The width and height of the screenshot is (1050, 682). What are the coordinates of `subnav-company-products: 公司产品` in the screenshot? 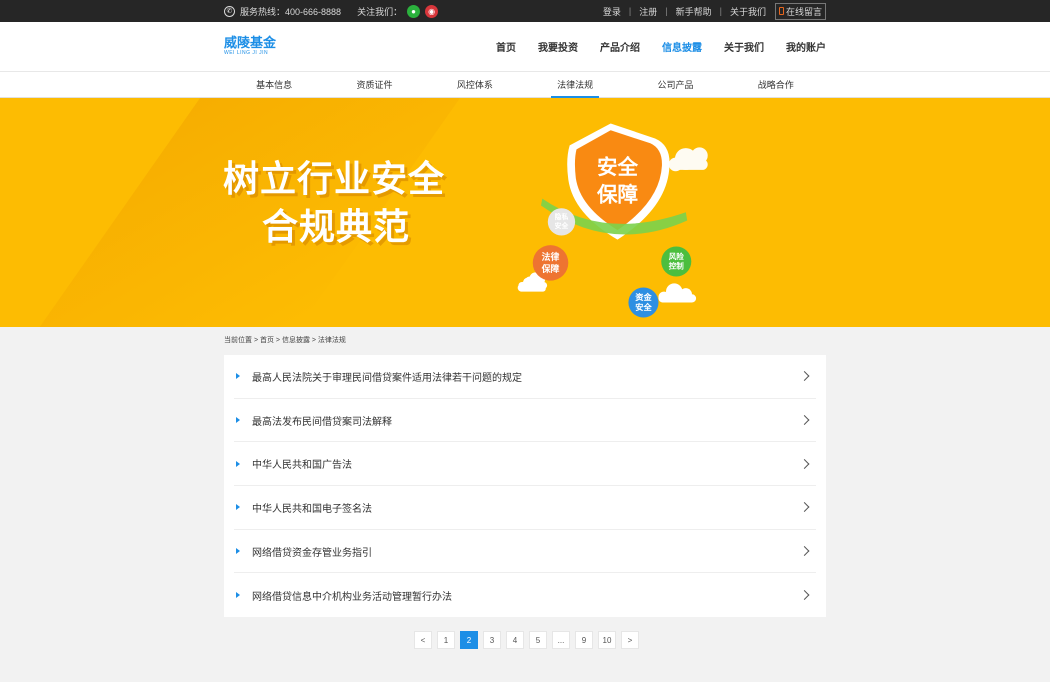 It's located at (675, 84).